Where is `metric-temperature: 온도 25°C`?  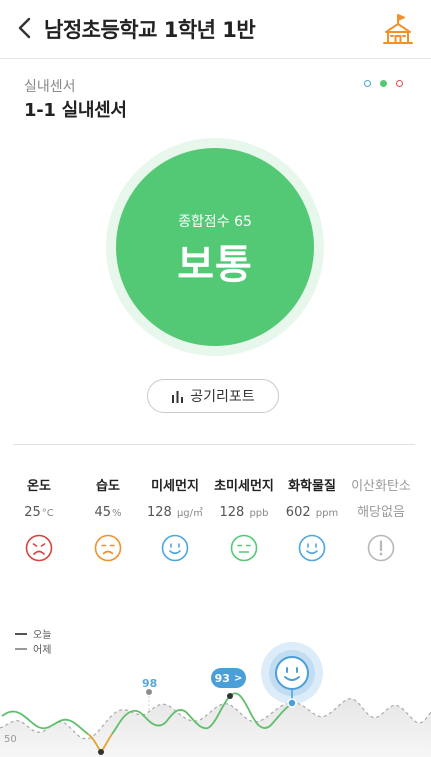 metric-temperature: 온도 25°C is located at coordinates (39, 522).